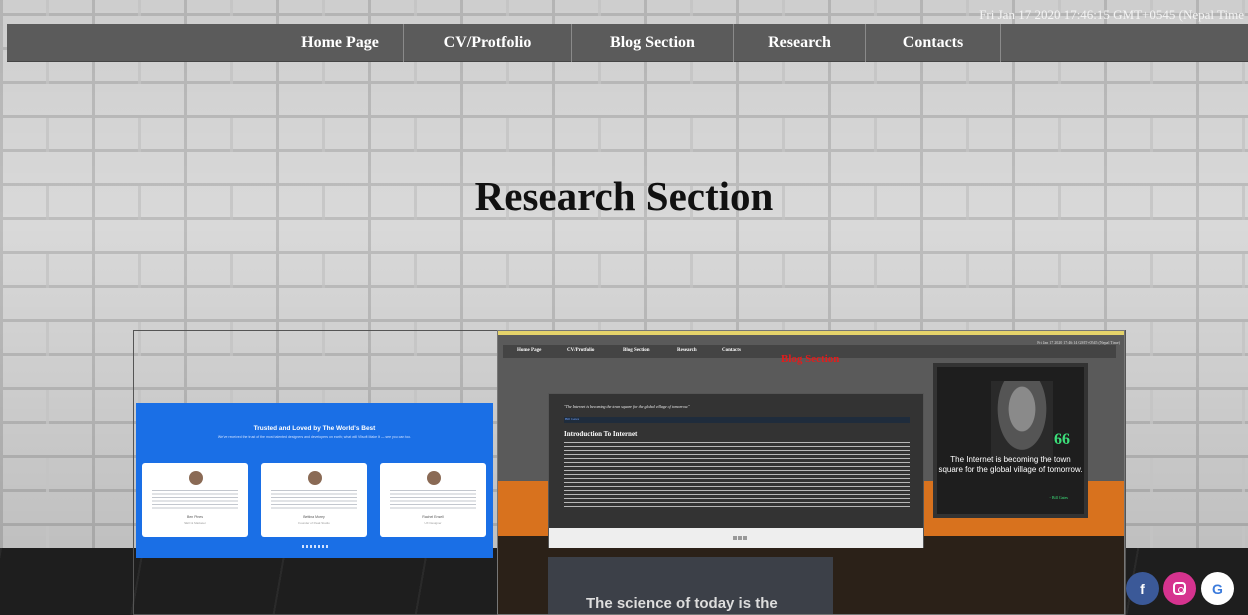  What do you see at coordinates (315, 546) in the screenshot?
I see `carousel-dots` at bounding box center [315, 546].